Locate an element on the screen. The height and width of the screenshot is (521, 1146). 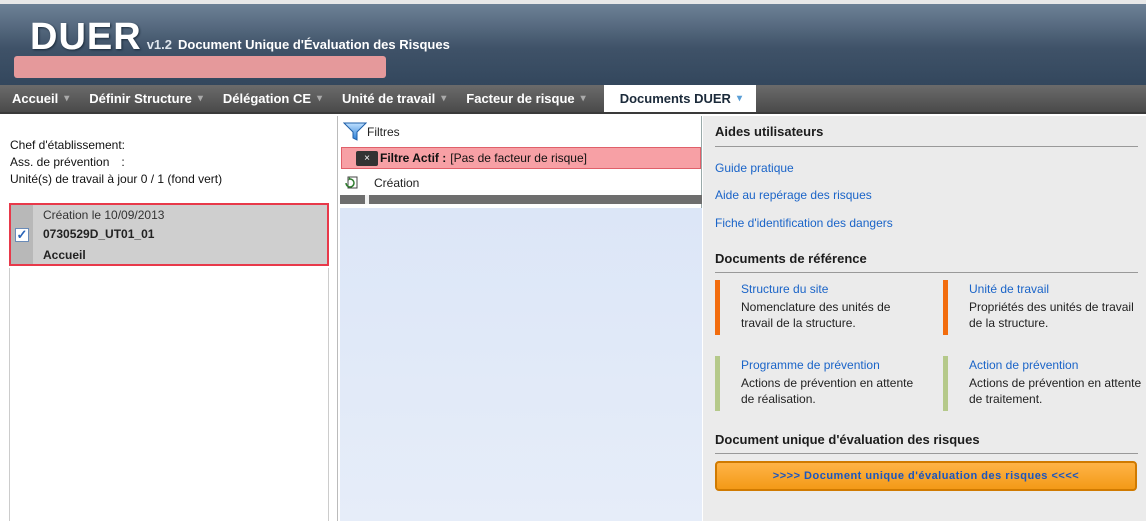
chef-row: Chef d'établissement: is located at coordinates (138, 145).